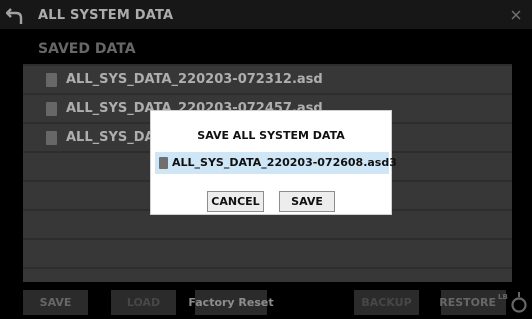  I want to click on dialog-title: SAVE ALL SYSTEM DATA, so click(271, 135).